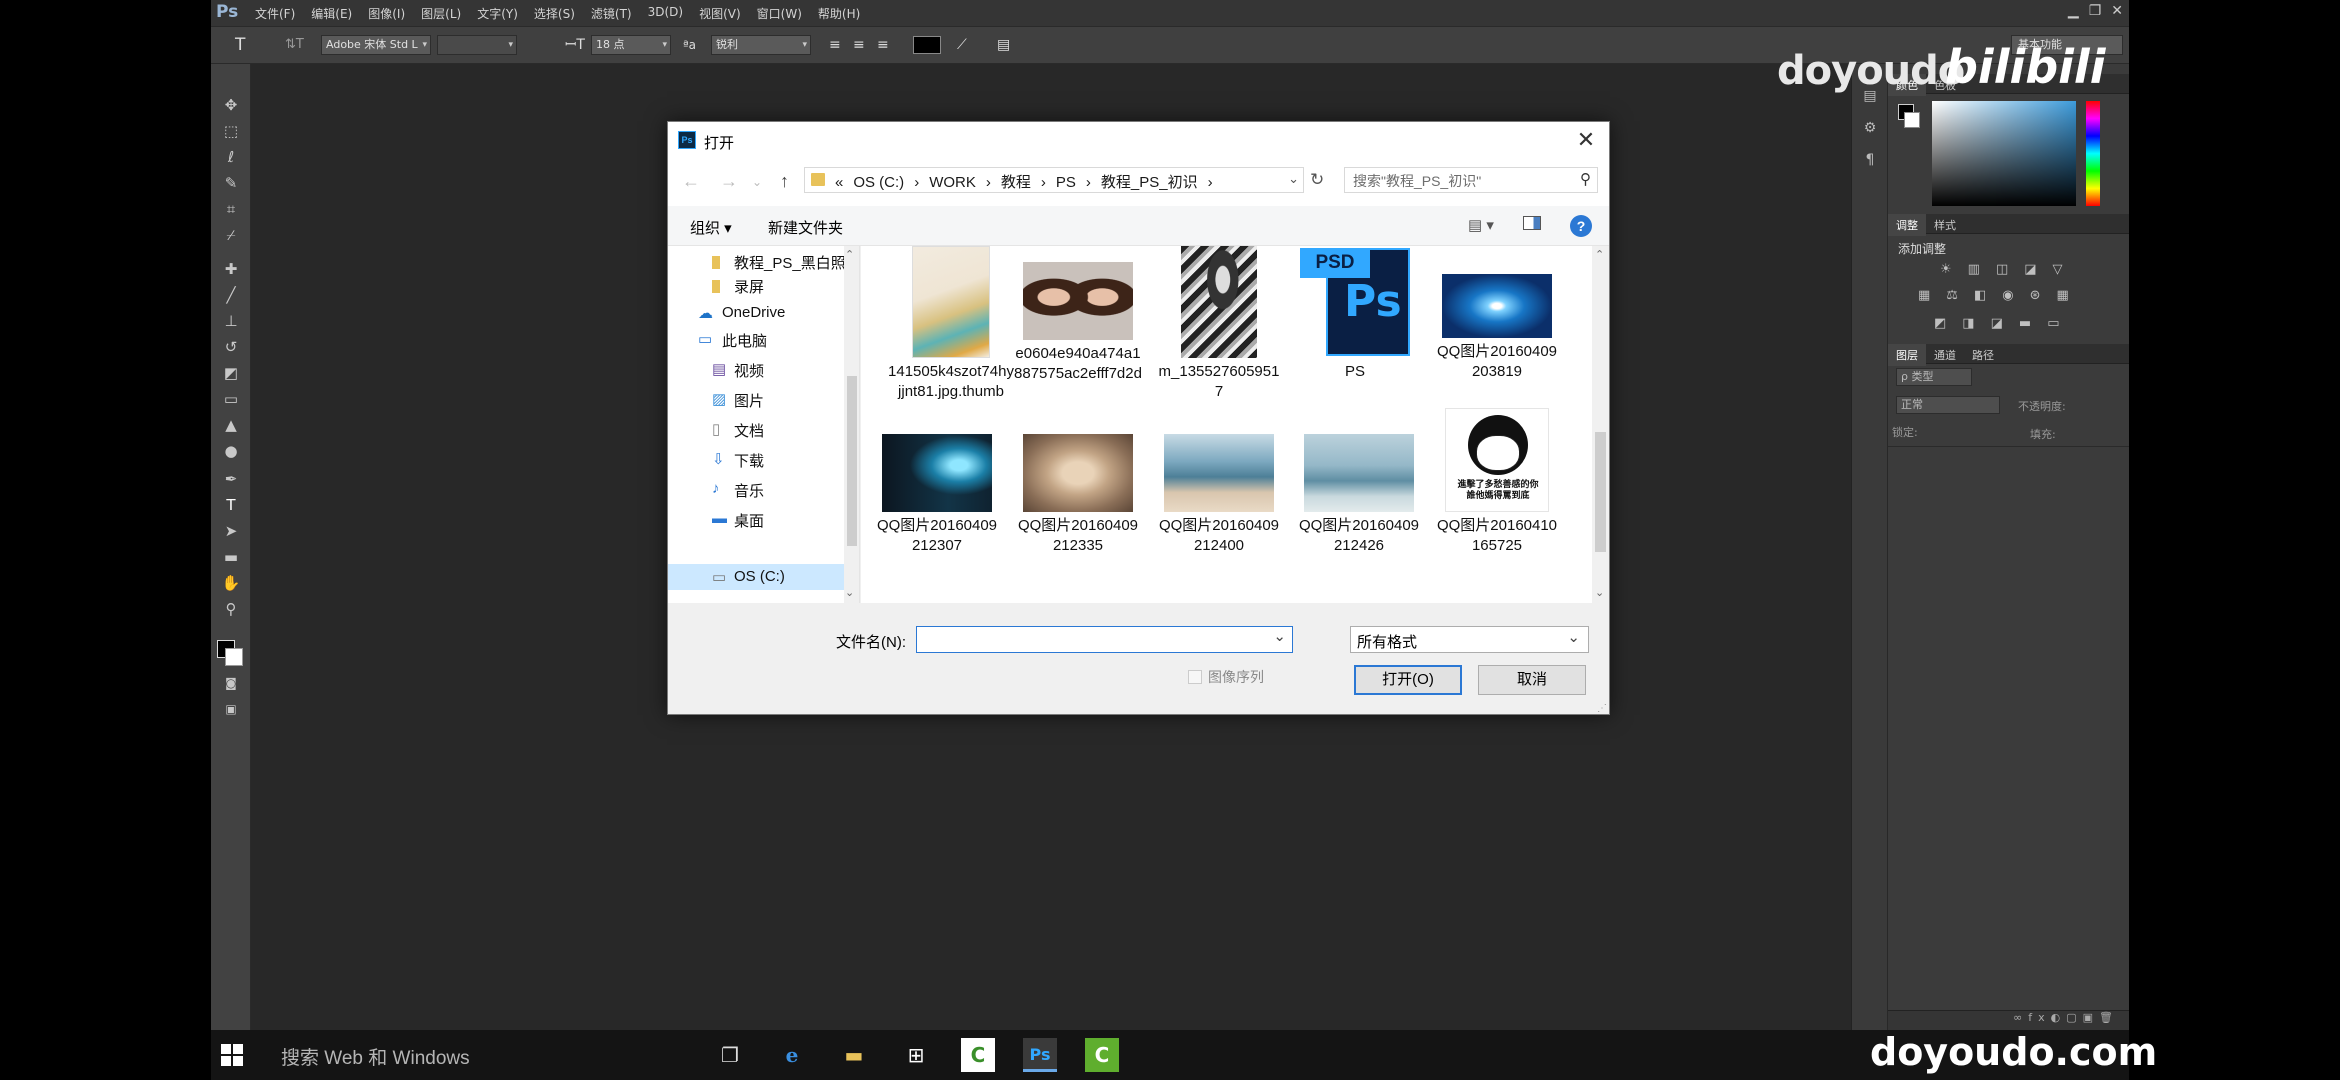 Image resolution: width=2340 pixels, height=1080 pixels. I want to click on menu-select: 选择(S), so click(554, 13).